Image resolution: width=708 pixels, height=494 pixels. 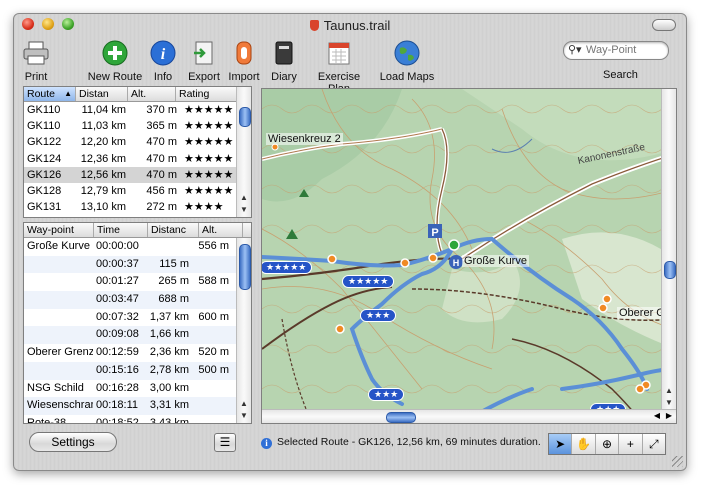 What do you see at coordinates (121, 230) in the screenshot?
I see `time-column-header: Time` at bounding box center [121, 230].